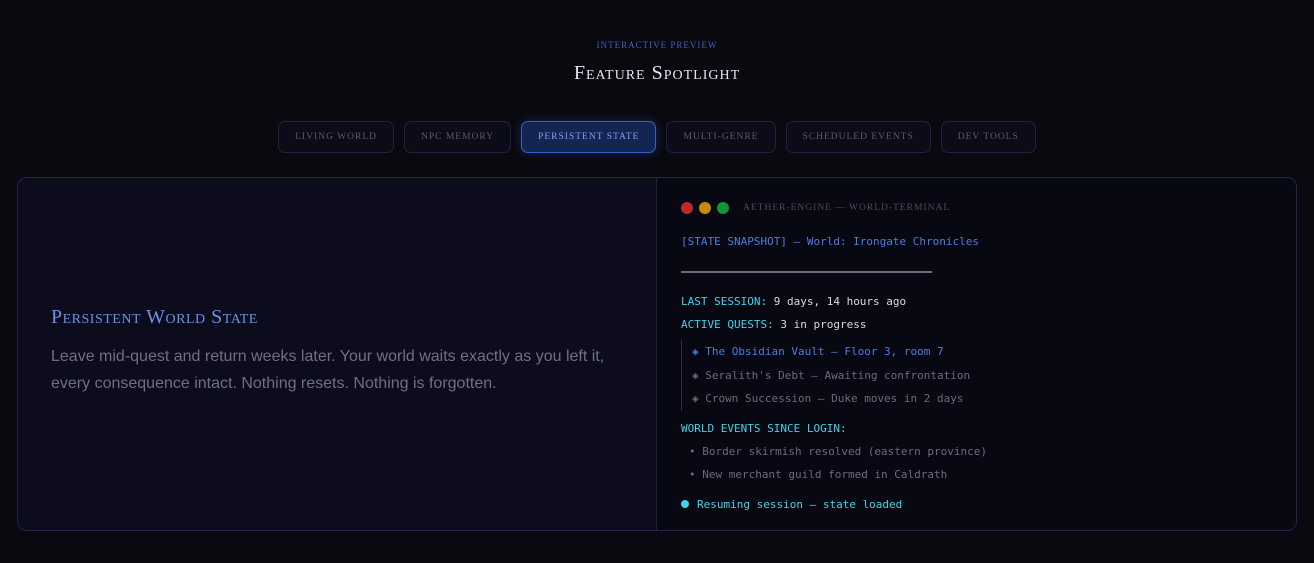  What do you see at coordinates (988, 137) in the screenshot?
I see `tab-dev-tools: Dev Tools` at bounding box center [988, 137].